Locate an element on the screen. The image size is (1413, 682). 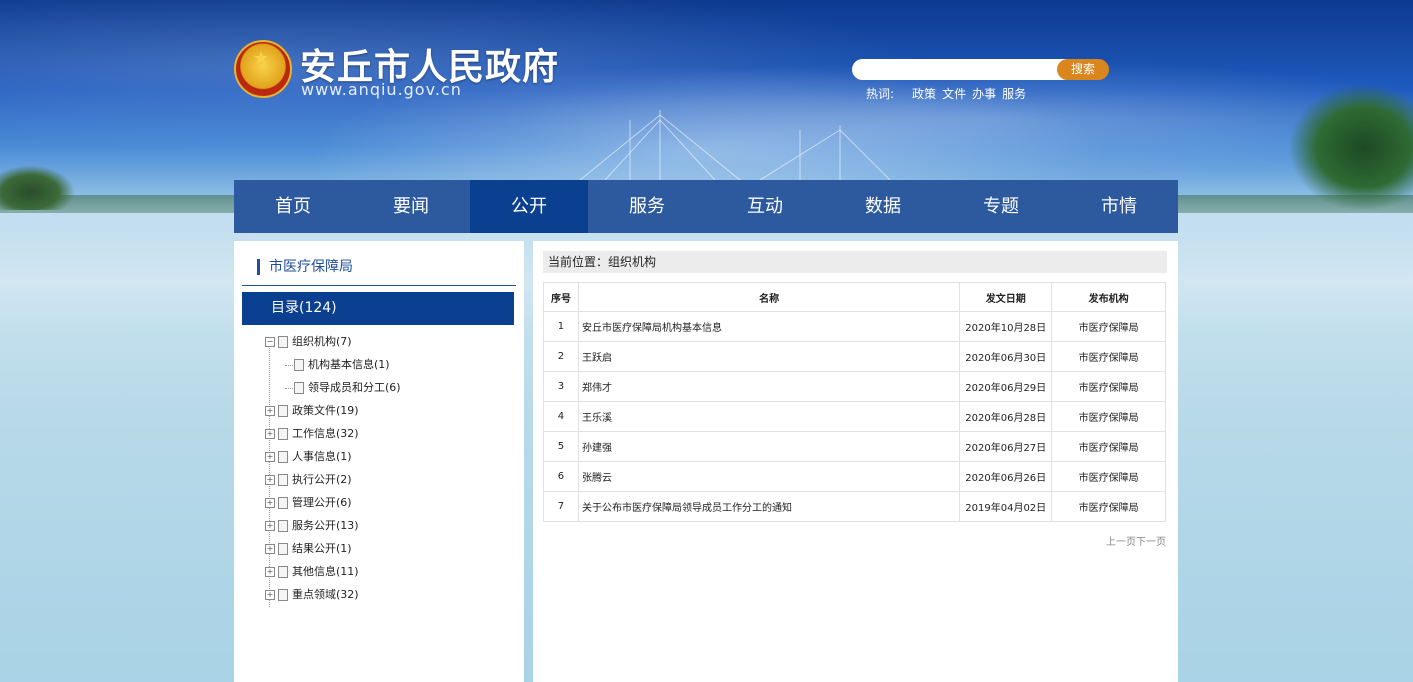
table-row: 4 王乐溪 2020年06月28日 市医疗保障局 is located at coordinates (854, 416).